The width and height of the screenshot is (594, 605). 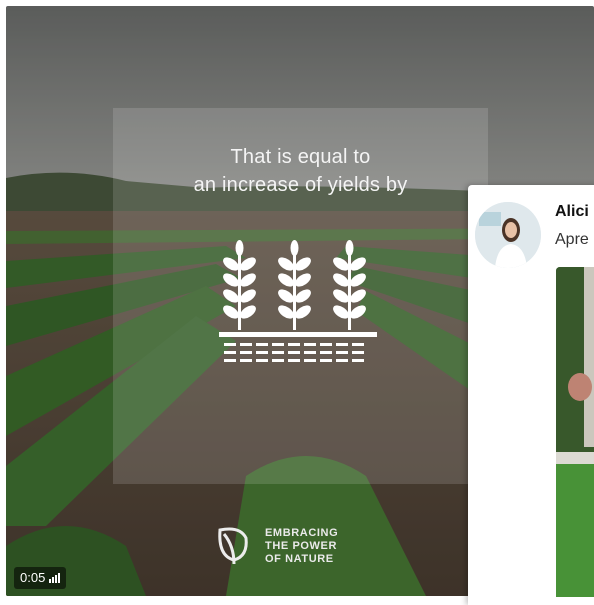 I want to click on leaf-logo-icon, so click(x=233, y=546).